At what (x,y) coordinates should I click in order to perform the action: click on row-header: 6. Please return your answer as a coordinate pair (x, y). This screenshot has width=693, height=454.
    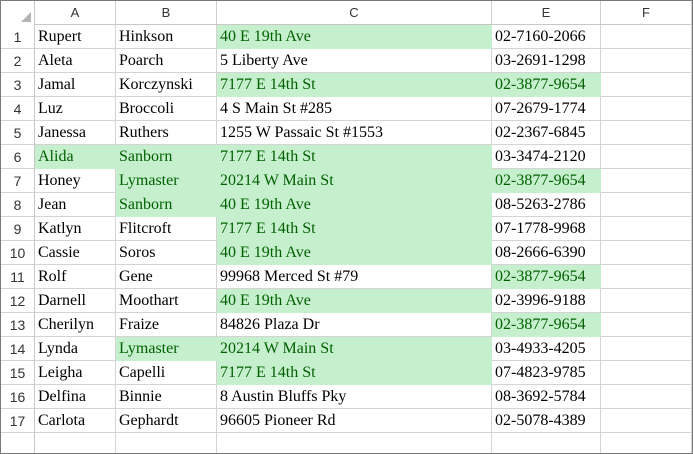
    Looking at the image, I should click on (18, 157).